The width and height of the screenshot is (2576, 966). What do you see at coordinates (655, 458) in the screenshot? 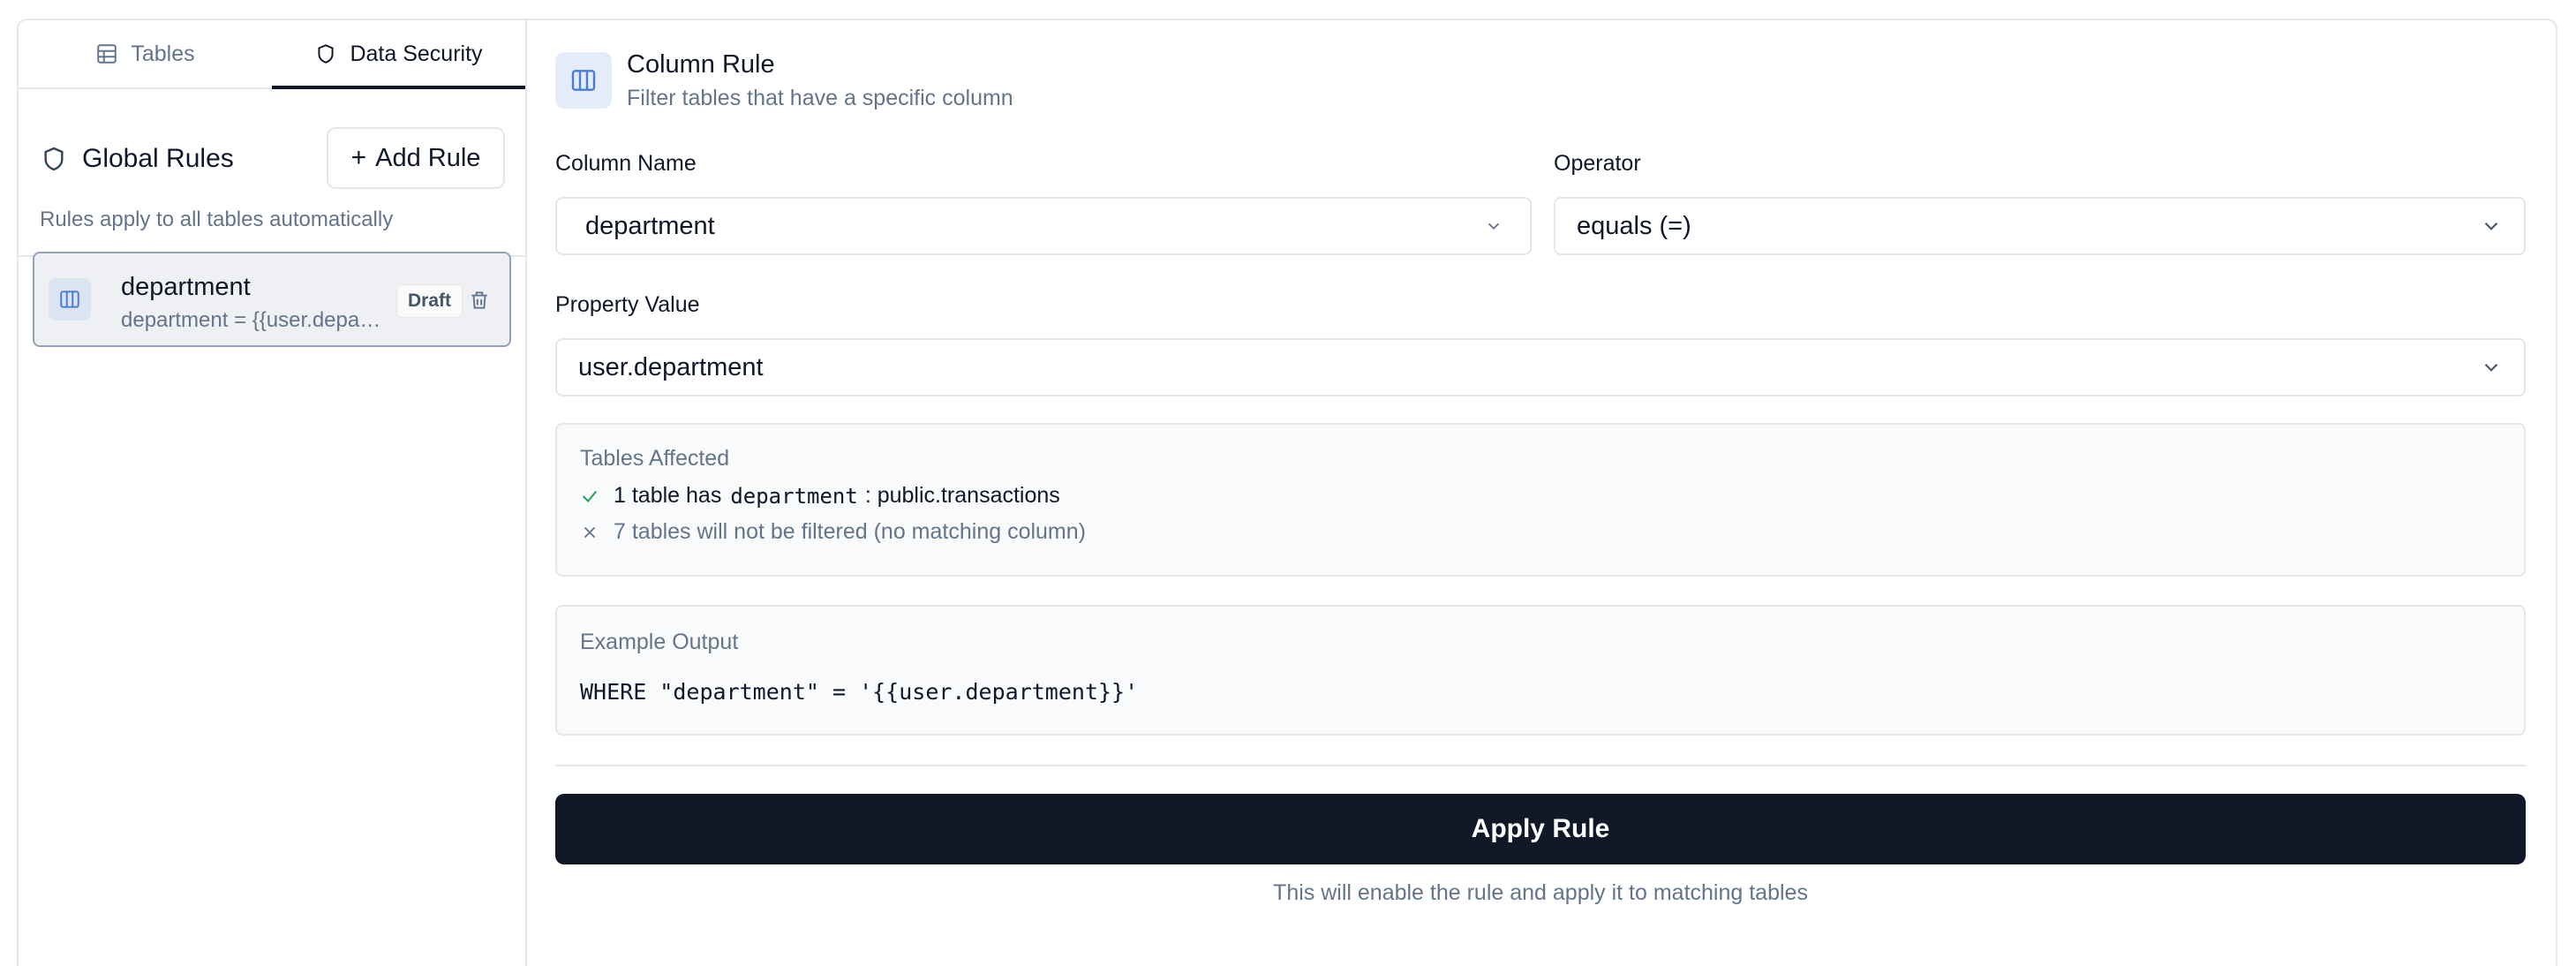
I see `tables-affected-title: Tables Affected` at bounding box center [655, 458].